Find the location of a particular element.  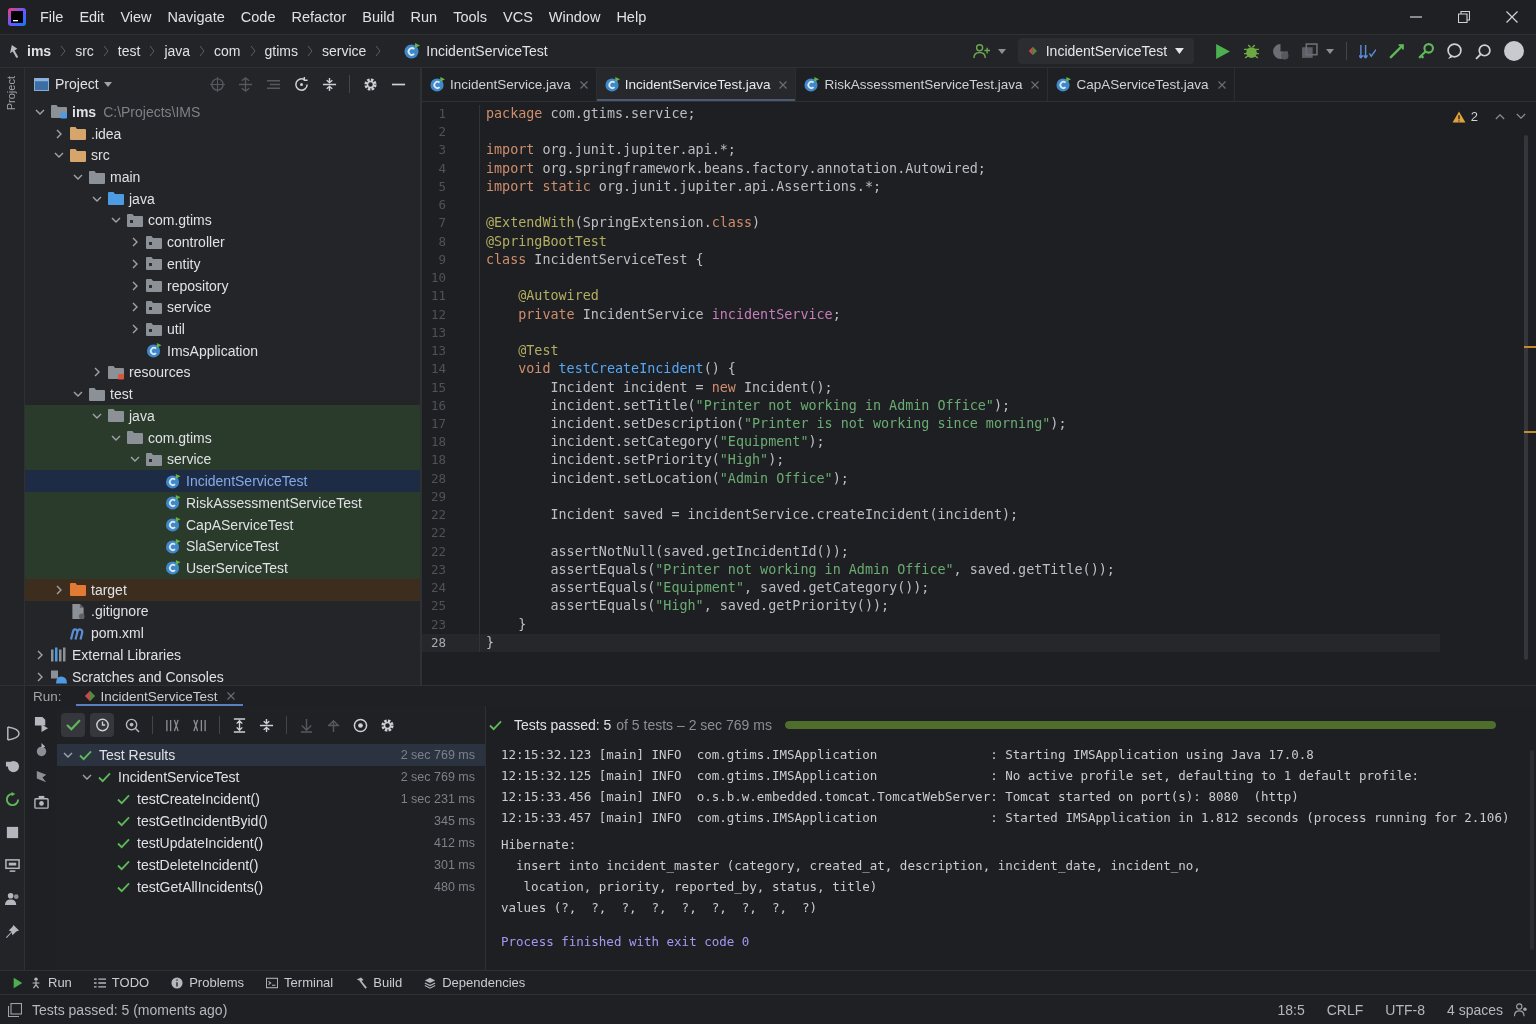

tree-item: UserServiceTest is located at coordinates (222, 568).